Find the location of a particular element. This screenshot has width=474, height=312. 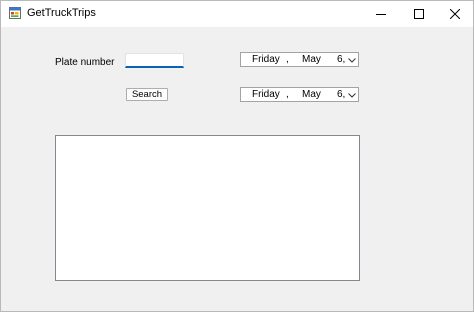

close-button is located at coordinates (455, 14).